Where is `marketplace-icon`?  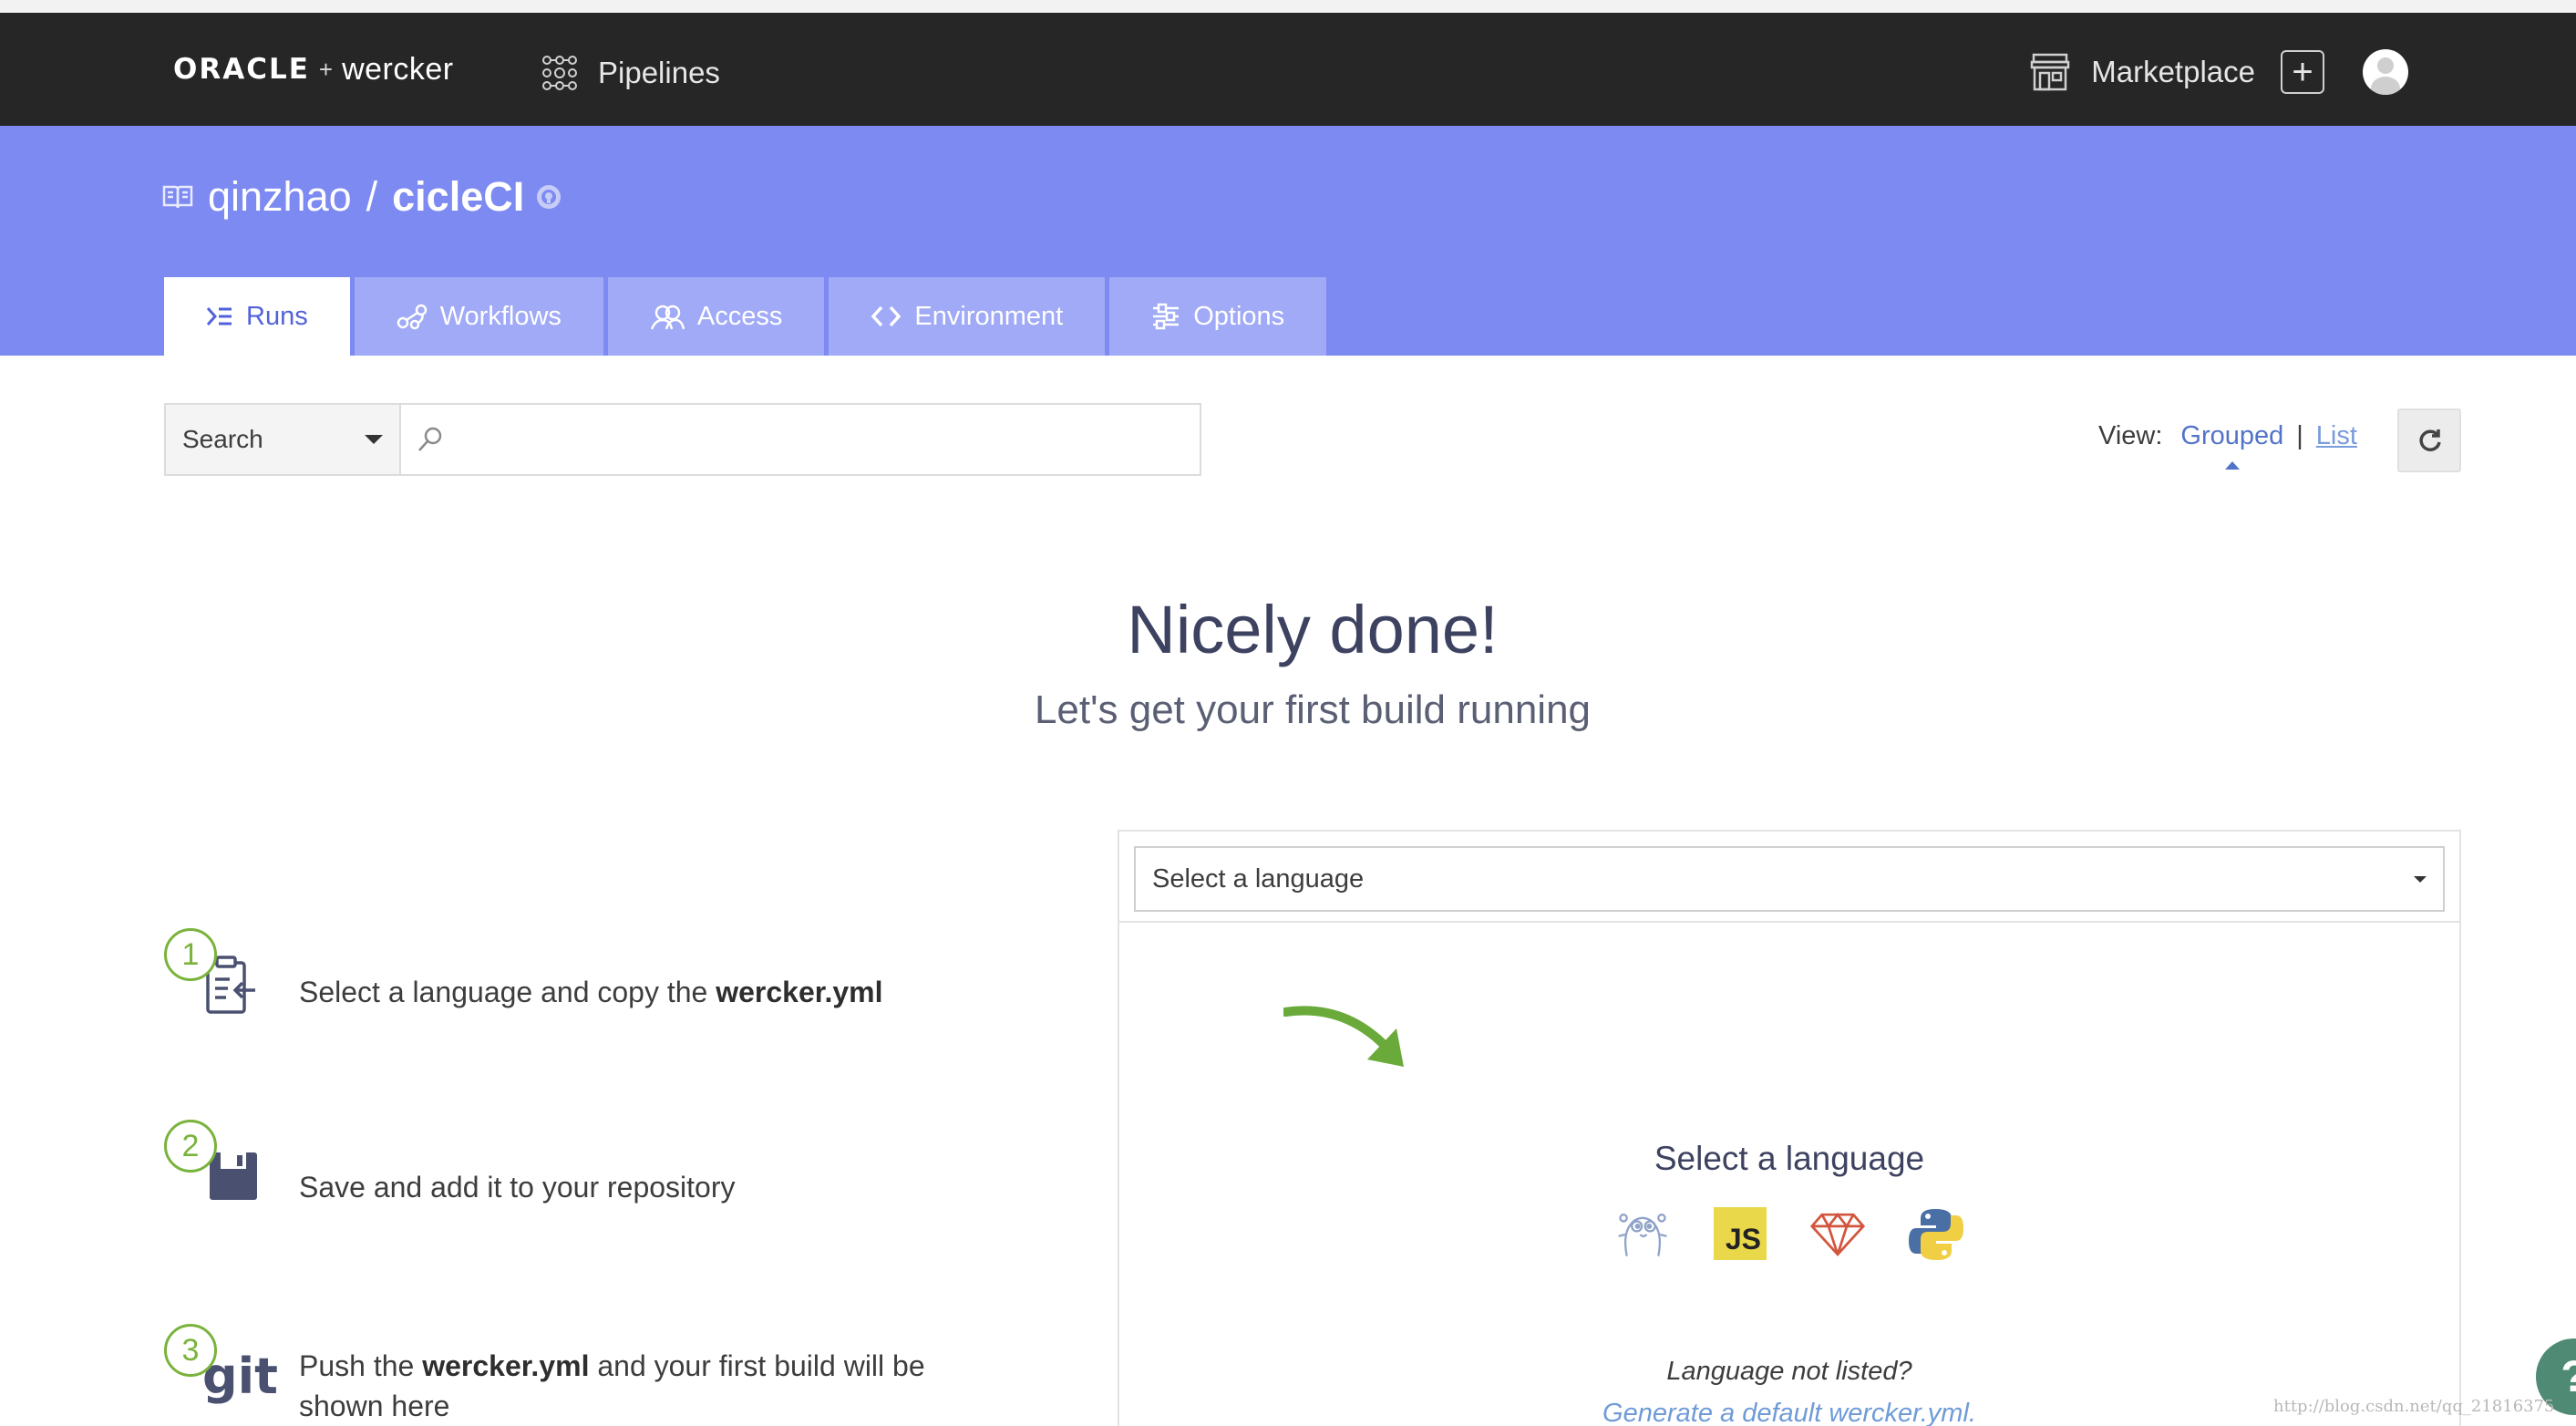
marketplace-icon is located at coordinates (2050, 72).